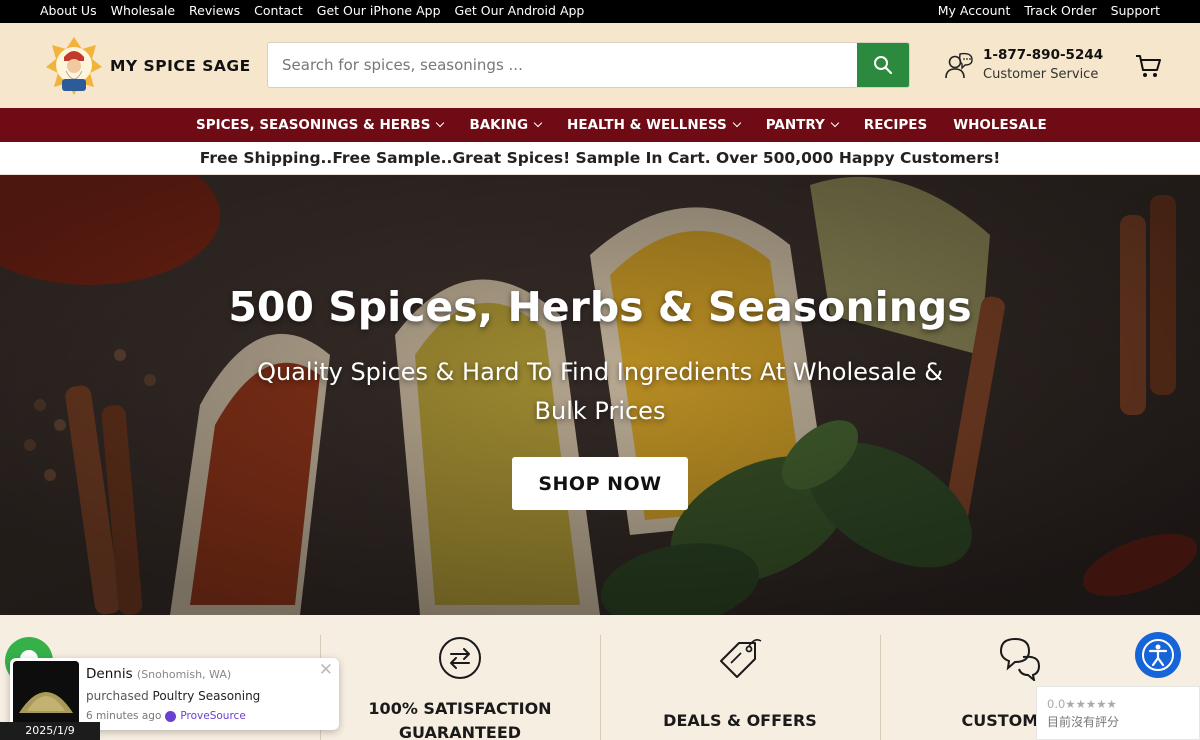 The width and height of the screenshot is (1200, 740). I want to click on track-order-link: Track Order, so click(1060, 10).